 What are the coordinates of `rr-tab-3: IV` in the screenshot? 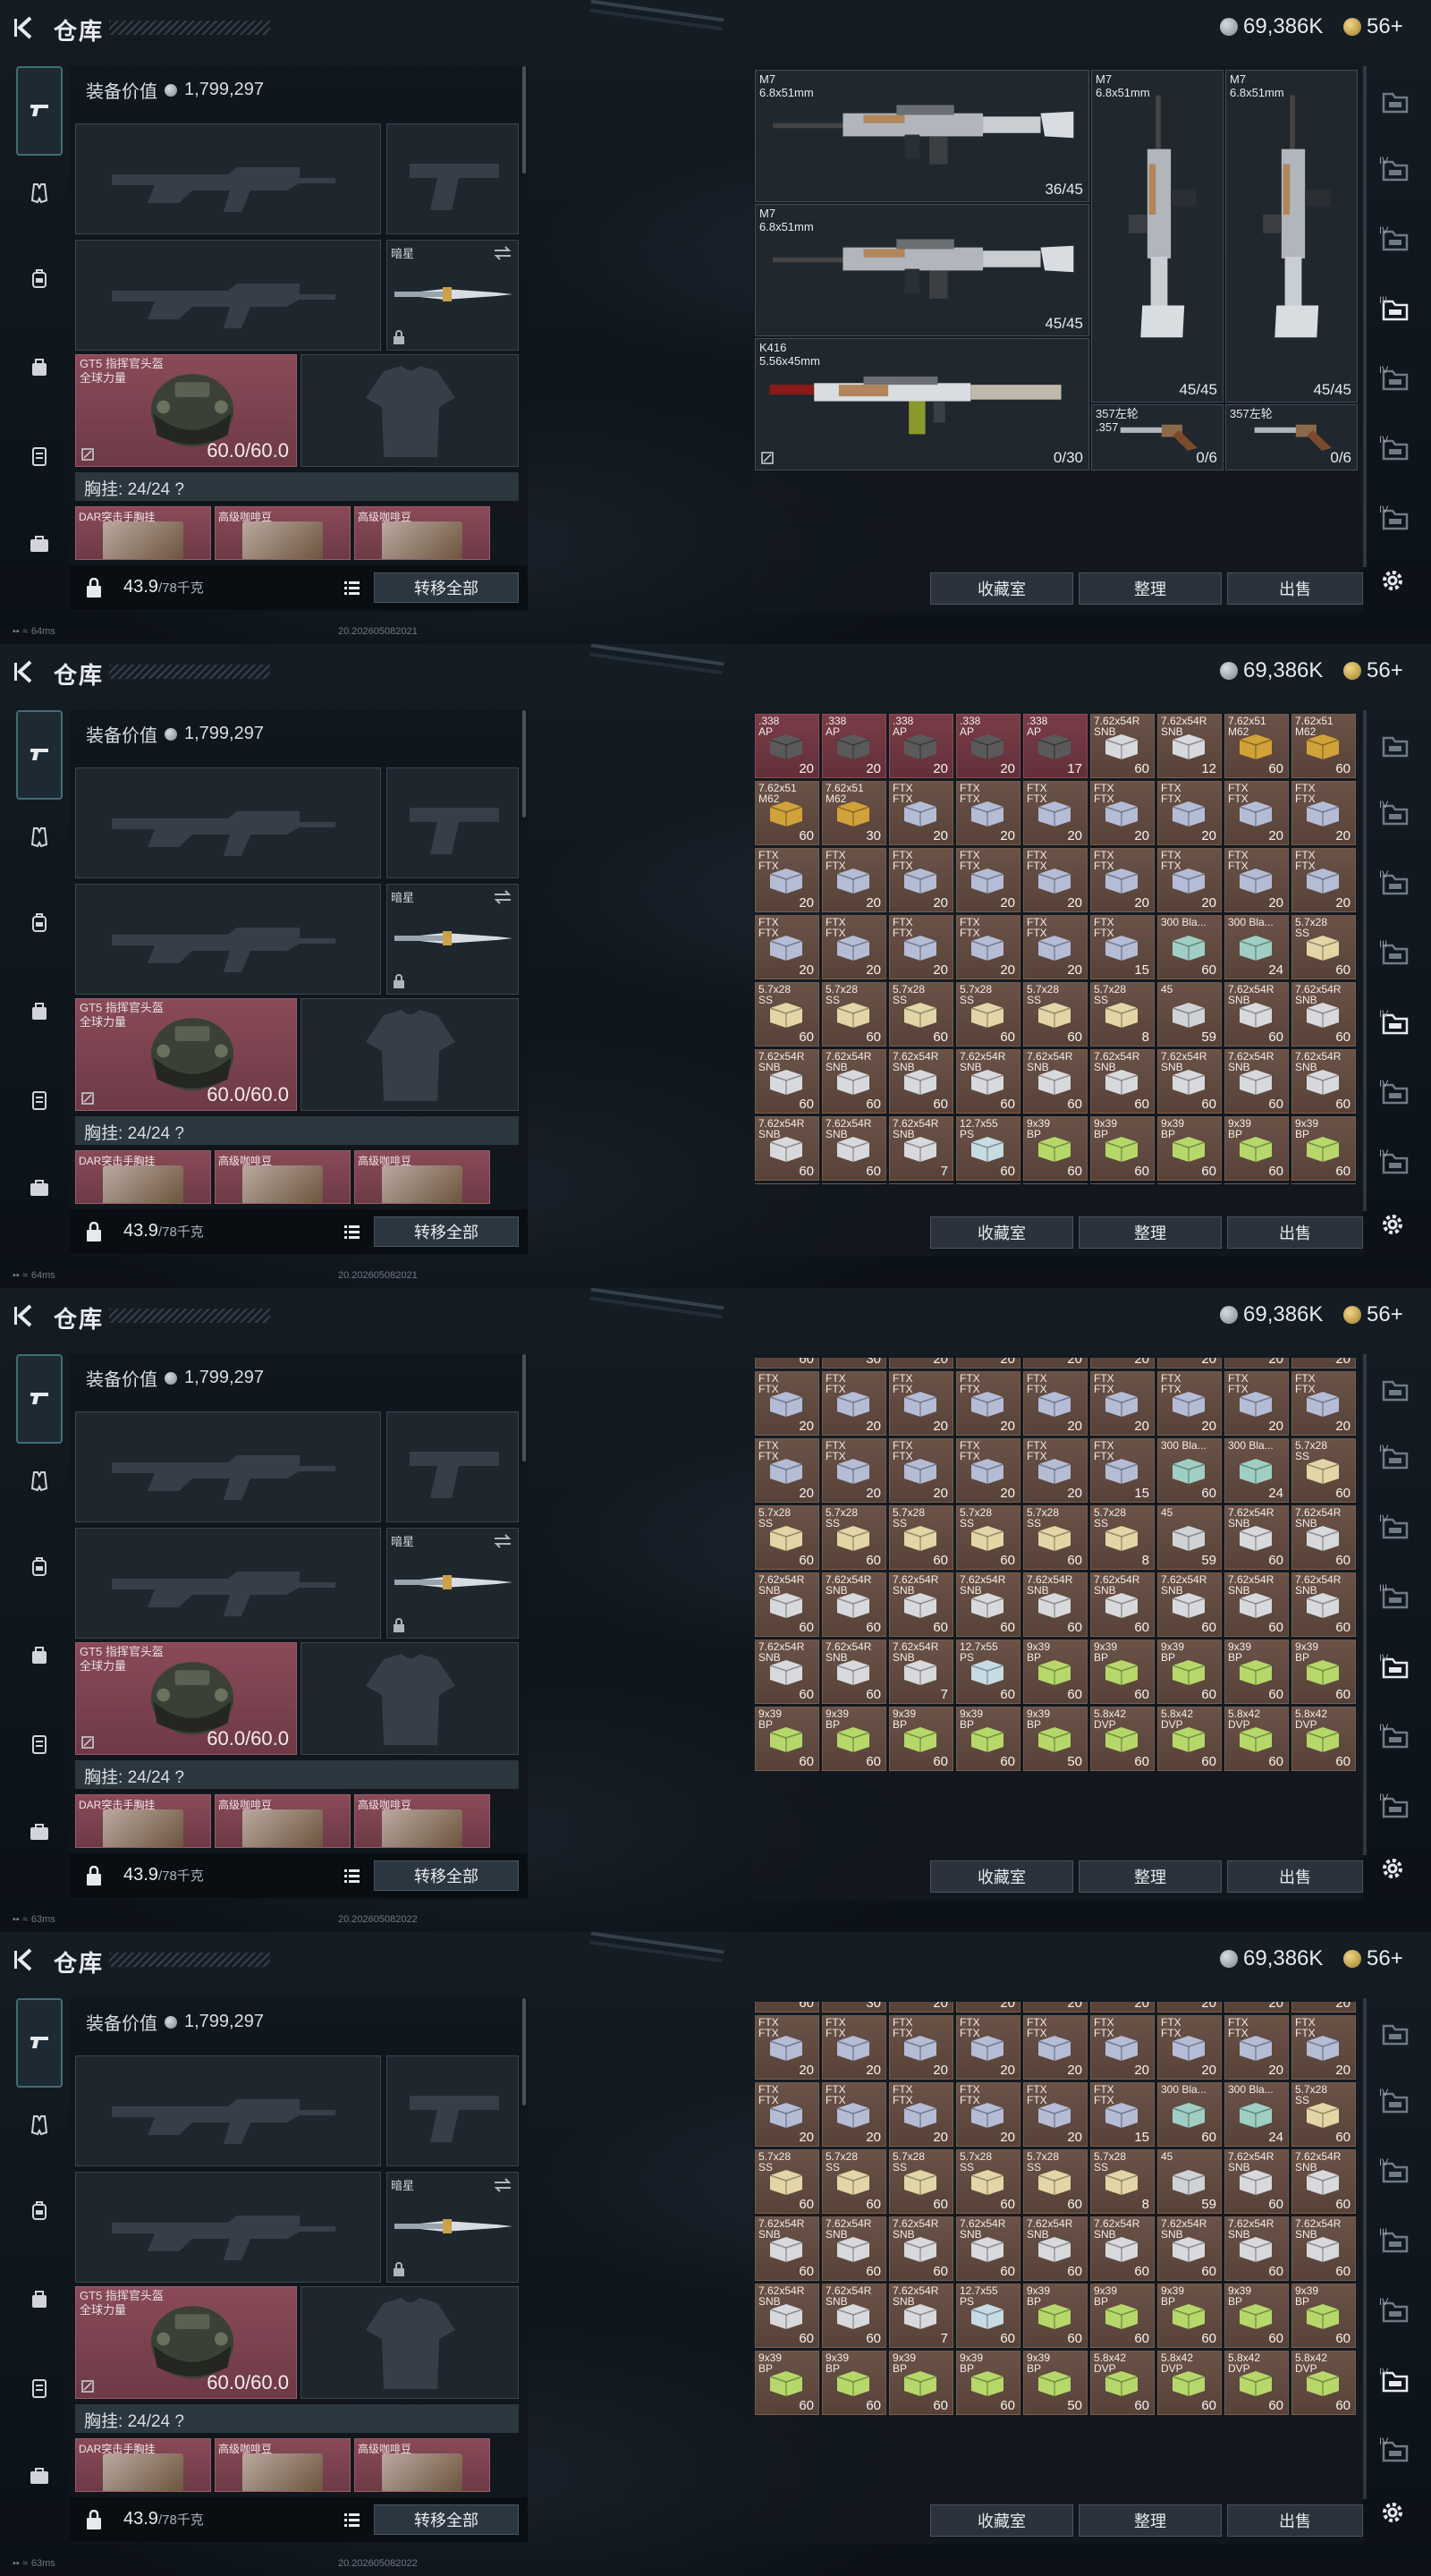 It's located at (1396, 1529).